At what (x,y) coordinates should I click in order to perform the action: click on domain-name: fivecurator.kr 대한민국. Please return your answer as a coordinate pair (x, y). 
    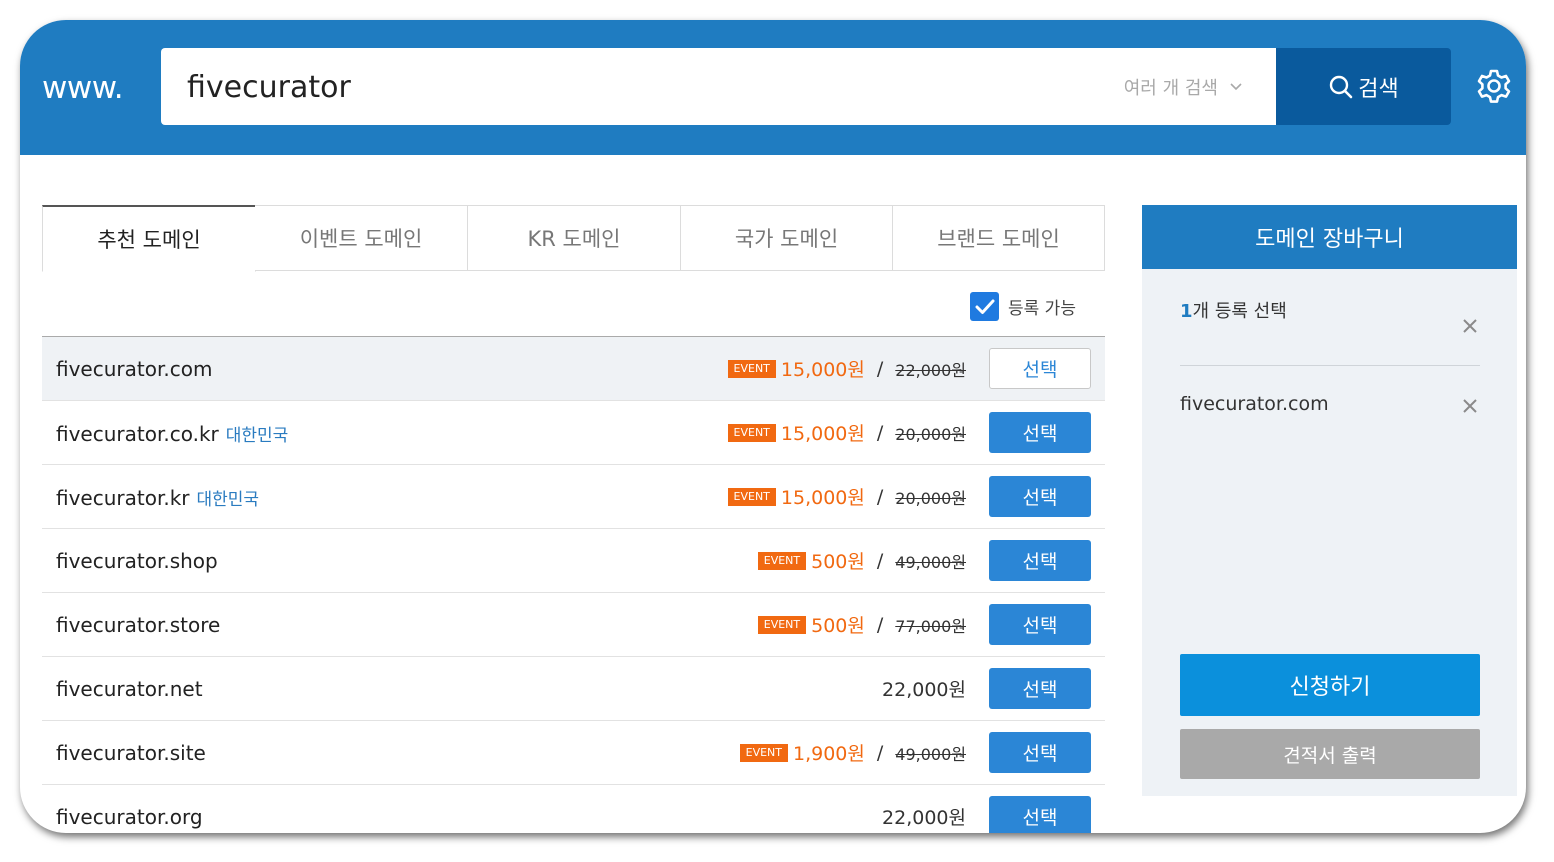
    Looking at the image, I should click on (157, 497).